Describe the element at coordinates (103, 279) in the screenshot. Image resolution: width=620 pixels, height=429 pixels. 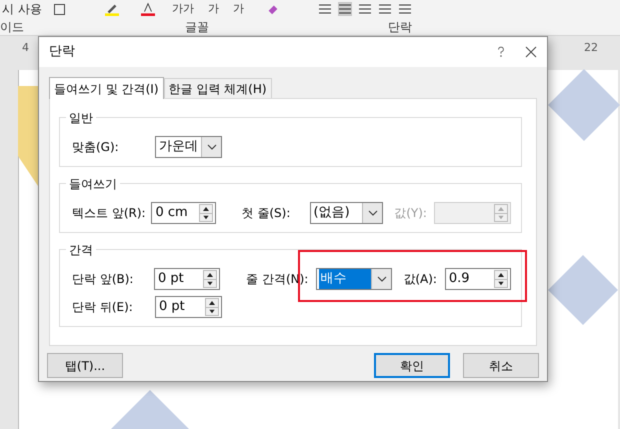
I see `field-label: 단락 앞(B):` at that location.